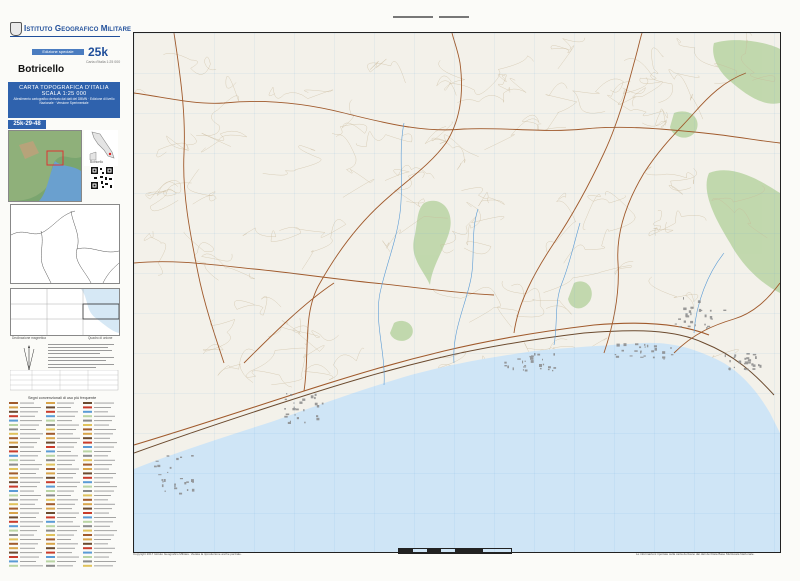 The width and height of the screenshot is (800, 581). I want to click on declination-diagram, so click(29, 358).